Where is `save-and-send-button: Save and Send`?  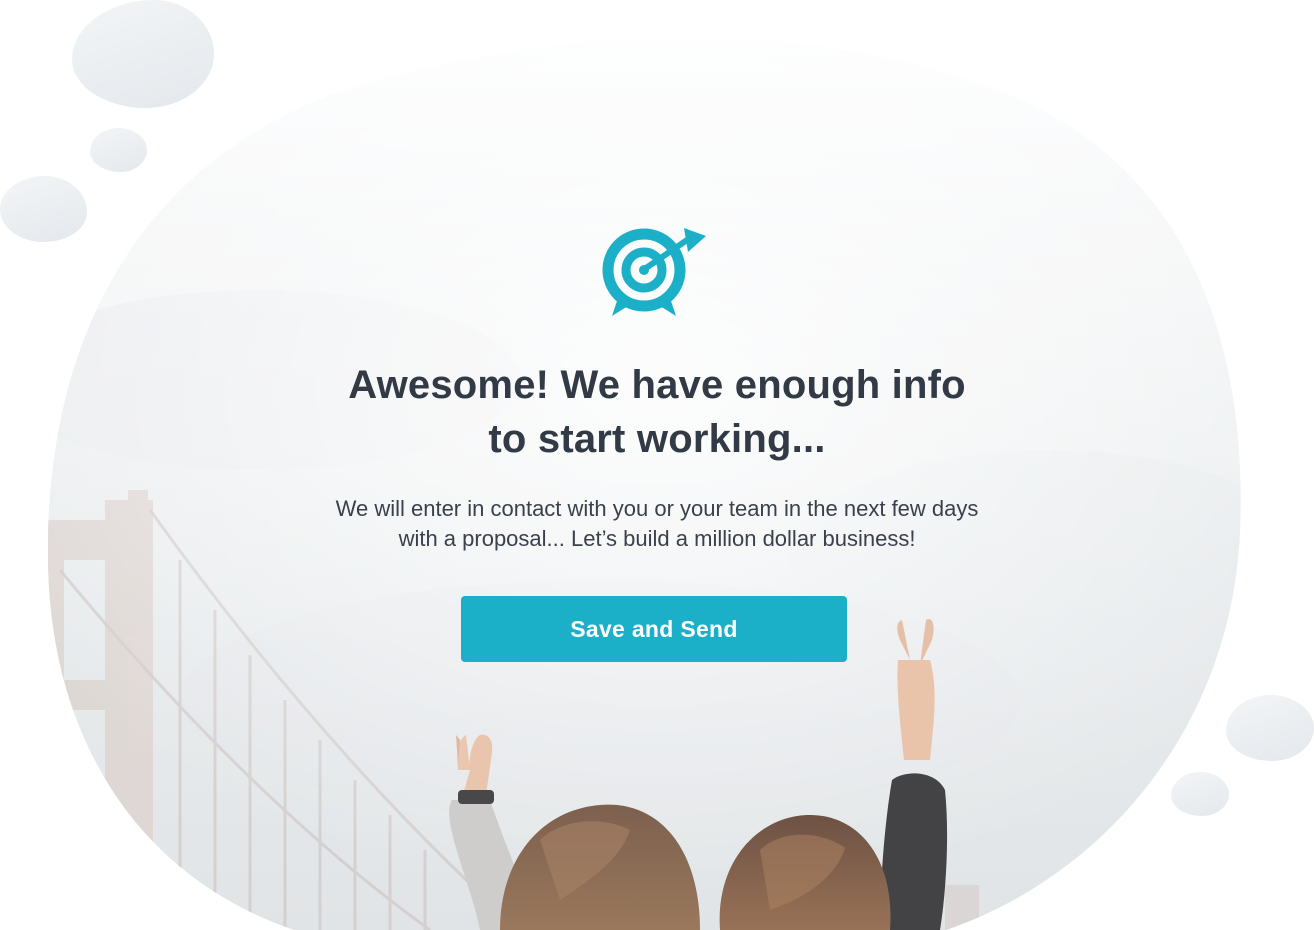
save-and-send-button: Save and Send is located at coordinates (654, 629).